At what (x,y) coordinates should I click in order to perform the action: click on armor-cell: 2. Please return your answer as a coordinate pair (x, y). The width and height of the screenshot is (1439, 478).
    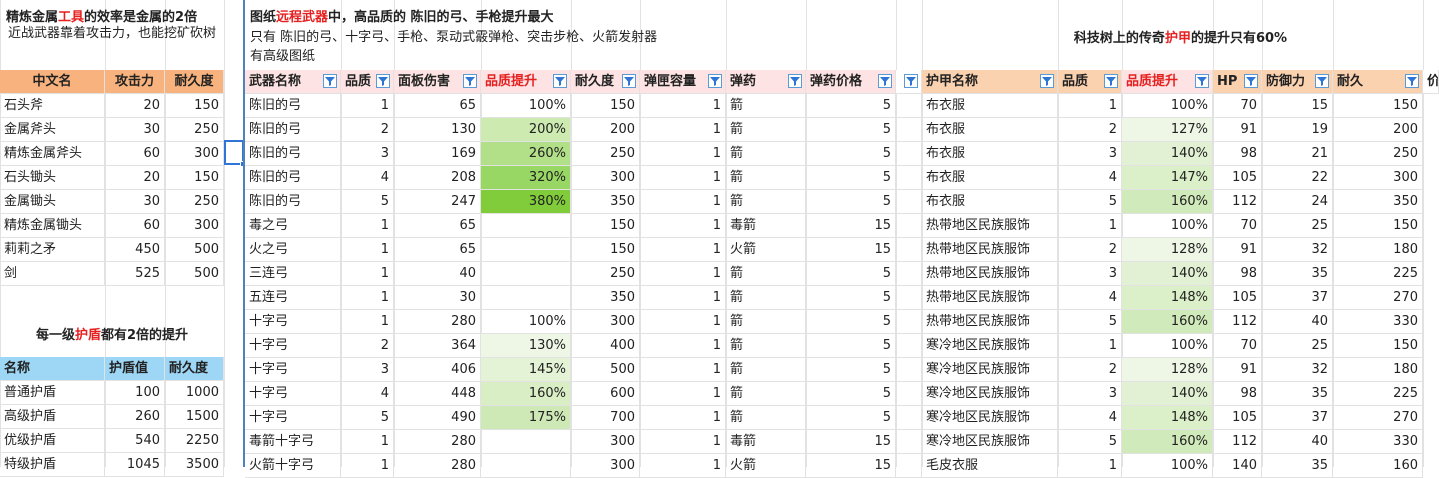
    Looking at the image, I should click on (1090, 370).